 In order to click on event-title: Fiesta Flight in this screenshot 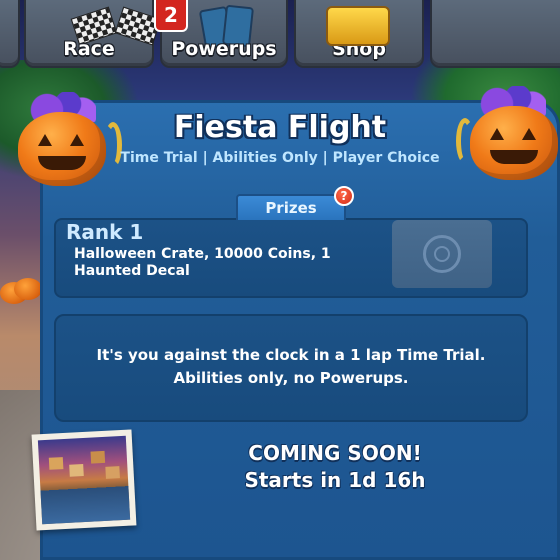, I will do `click(280, 127)`.